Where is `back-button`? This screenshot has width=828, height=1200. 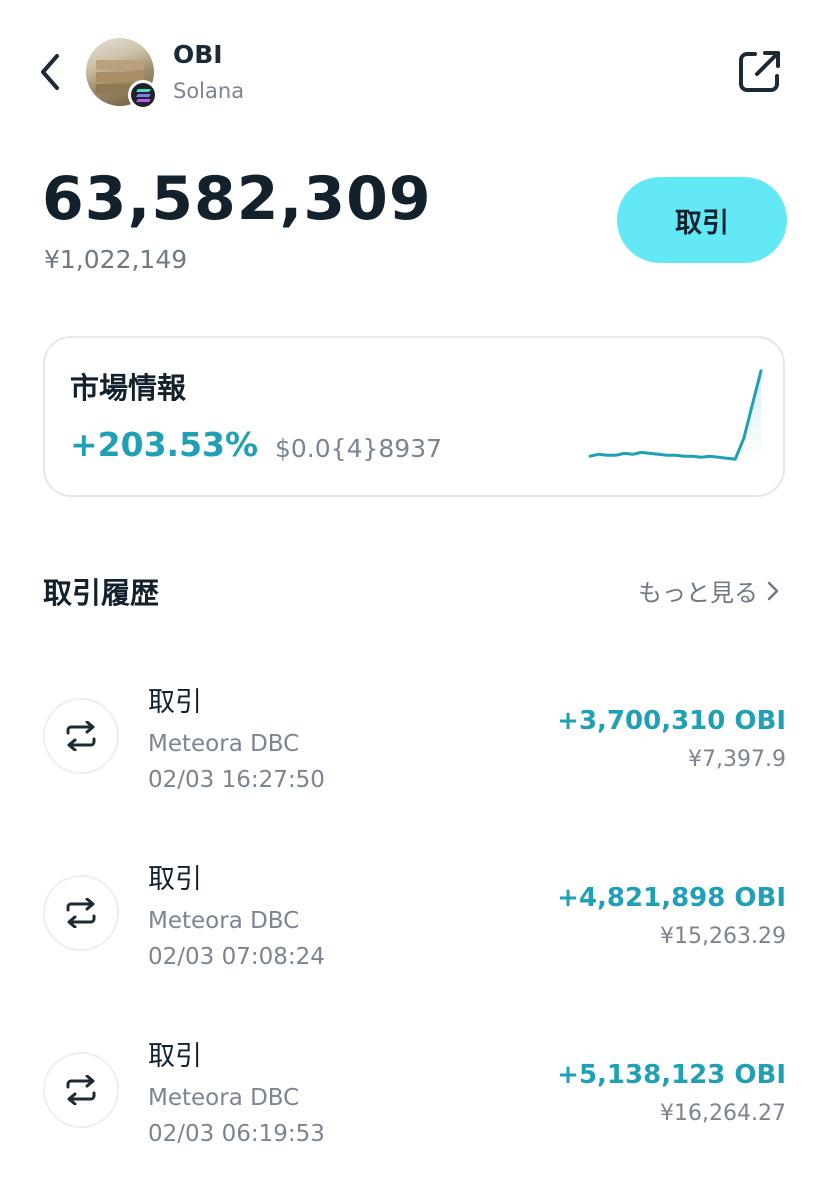
back-button is located at coordinates (50, 72).